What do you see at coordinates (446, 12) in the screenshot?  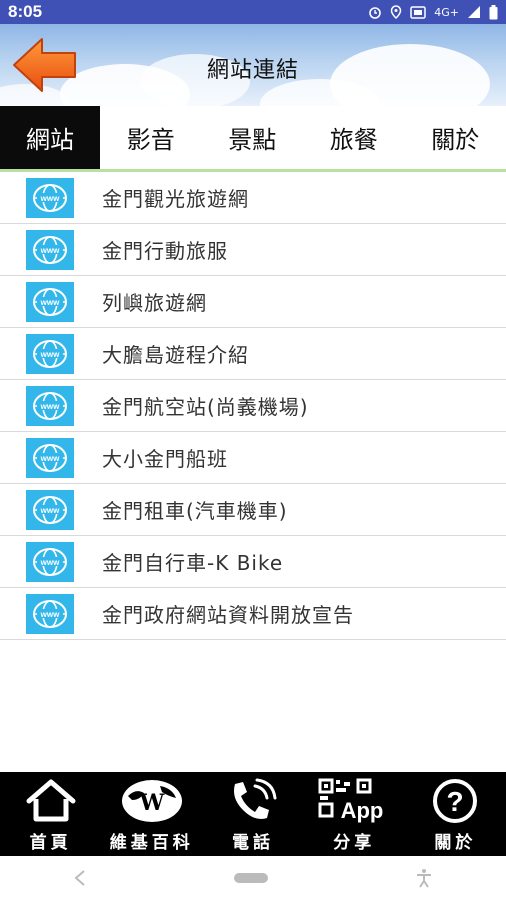 I see `network-type: 4G+` at bounding box center [446, 12].